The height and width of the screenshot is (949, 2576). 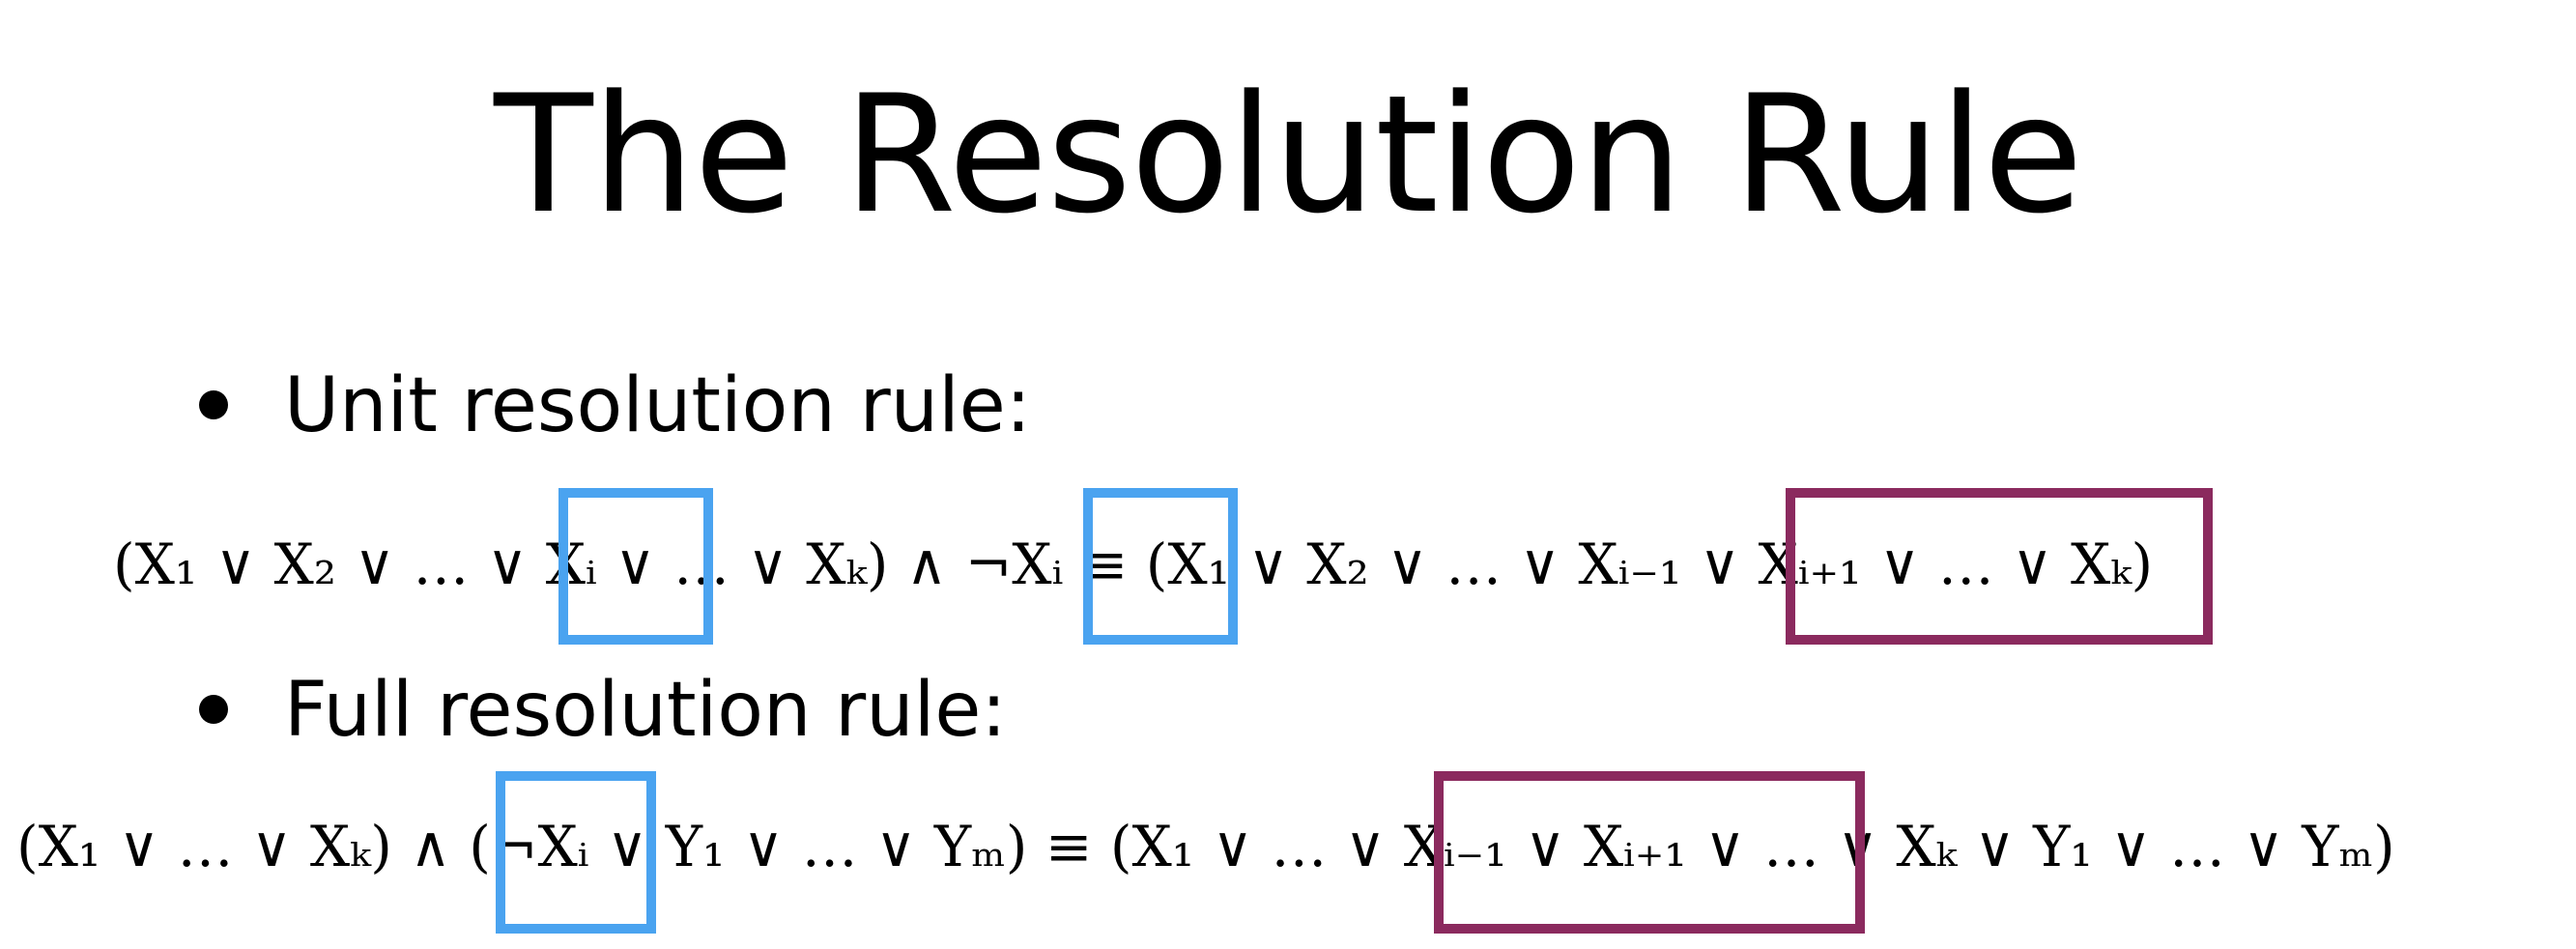 I want to click on bullet-full-resolution: Full resolution rule:, so click(x=603, y=710).